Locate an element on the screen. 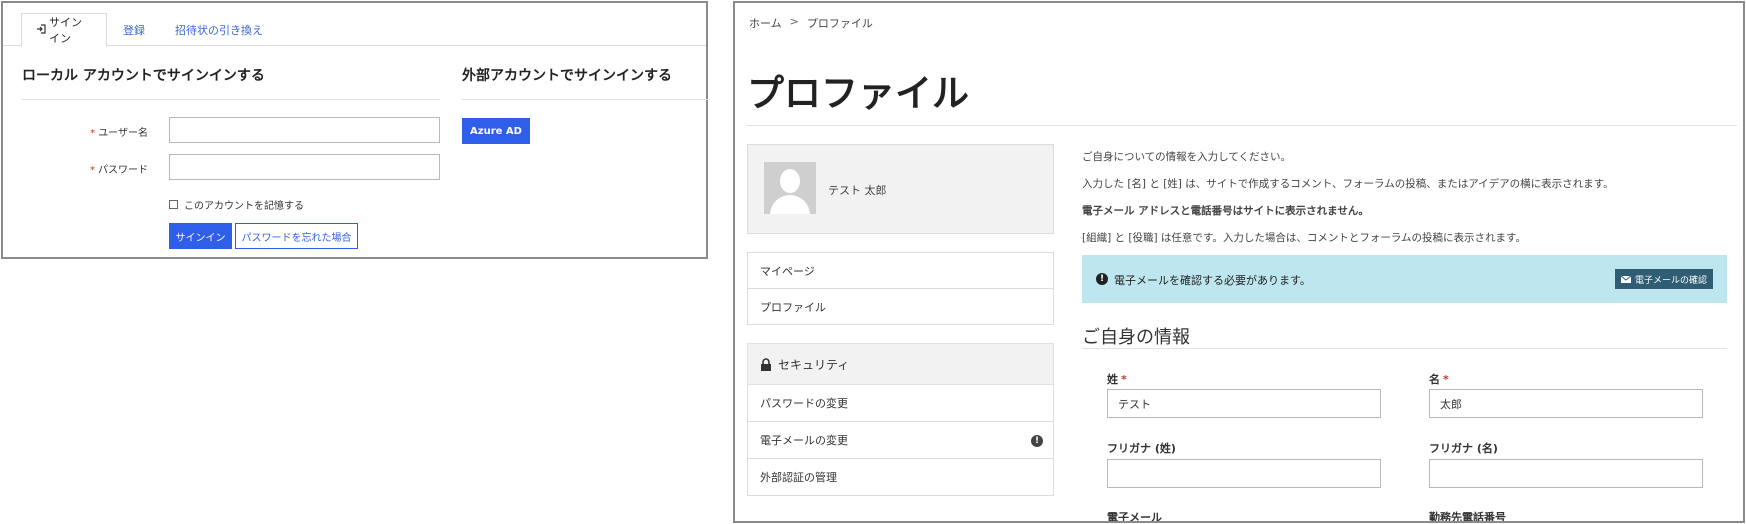  nav-mypage-label: マイページ is located at coordinates (787, 271).